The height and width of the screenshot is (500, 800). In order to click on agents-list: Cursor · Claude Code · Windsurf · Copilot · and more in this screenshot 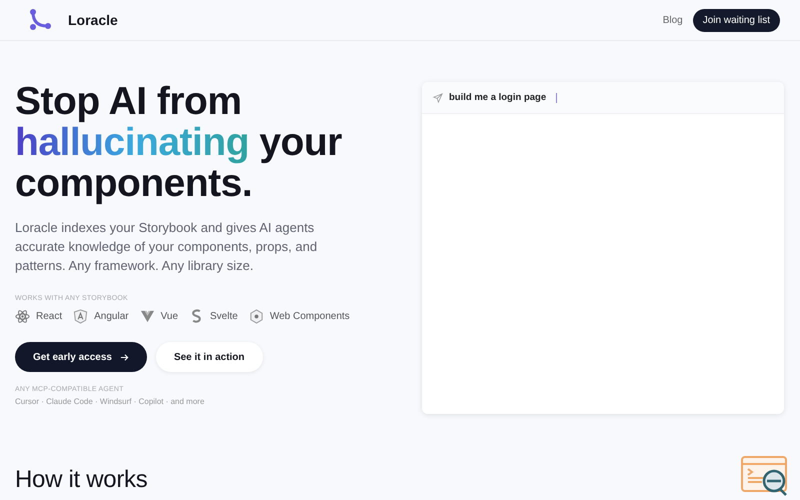, I will do `click(215, 401)`.